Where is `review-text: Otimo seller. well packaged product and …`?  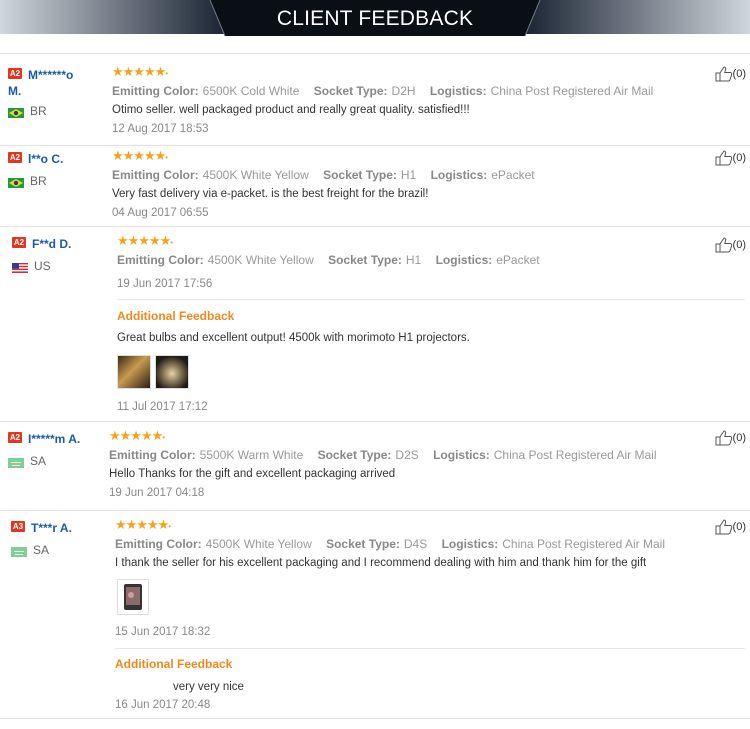
review-text: Otimo seller. well packaged product and … is located at coordinates (291, 110).